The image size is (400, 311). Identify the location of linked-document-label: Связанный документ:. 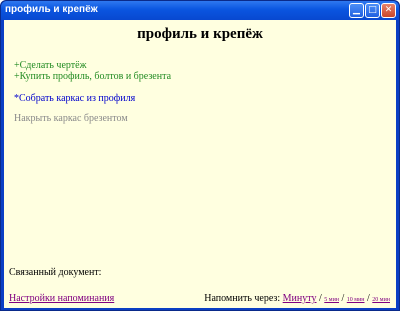
(55, 272).